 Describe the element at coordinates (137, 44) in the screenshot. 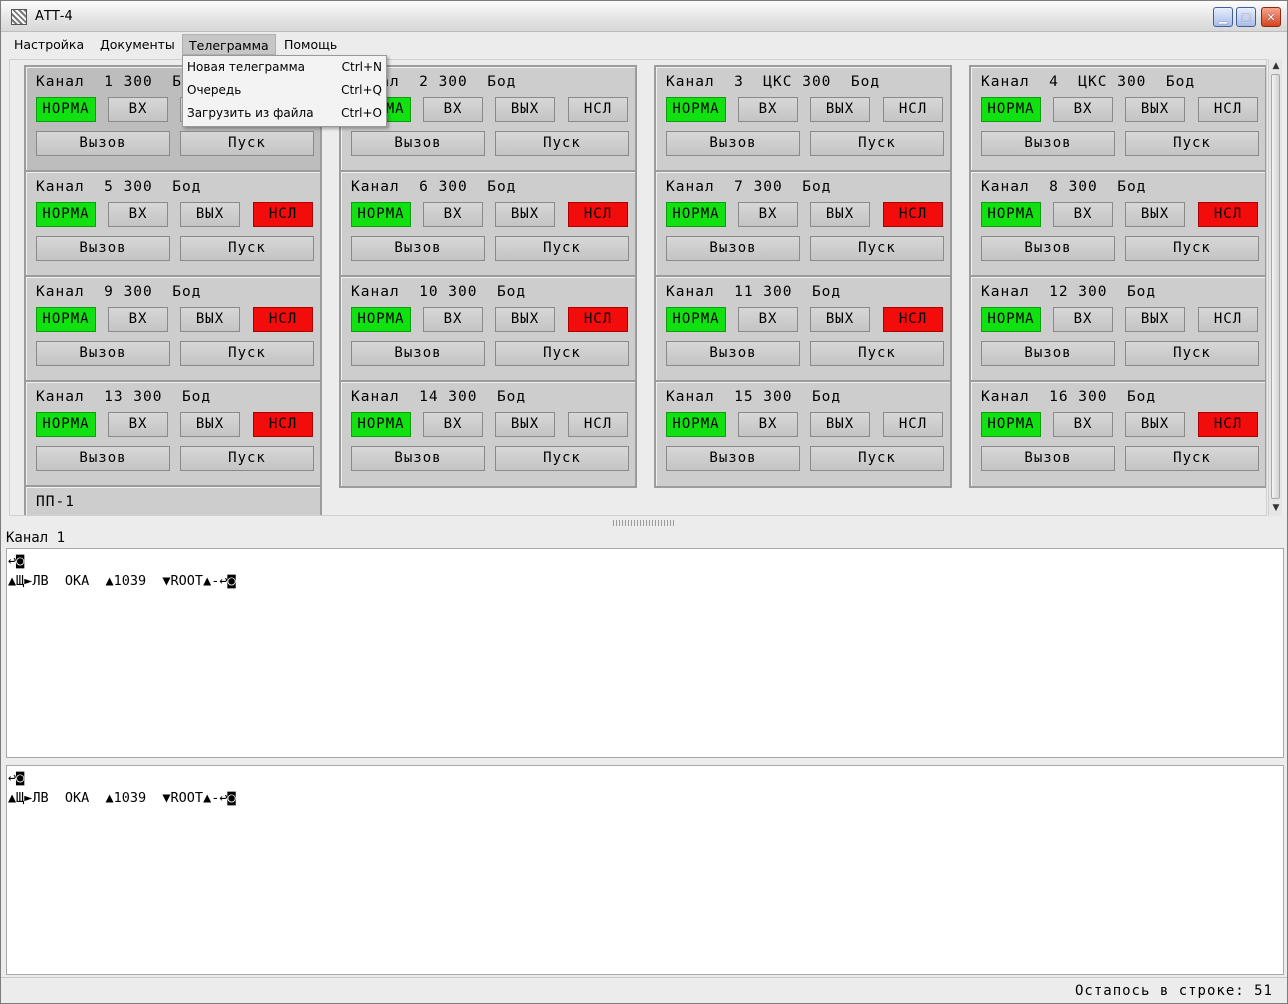

I see `menu-documents: Документы` at that location.